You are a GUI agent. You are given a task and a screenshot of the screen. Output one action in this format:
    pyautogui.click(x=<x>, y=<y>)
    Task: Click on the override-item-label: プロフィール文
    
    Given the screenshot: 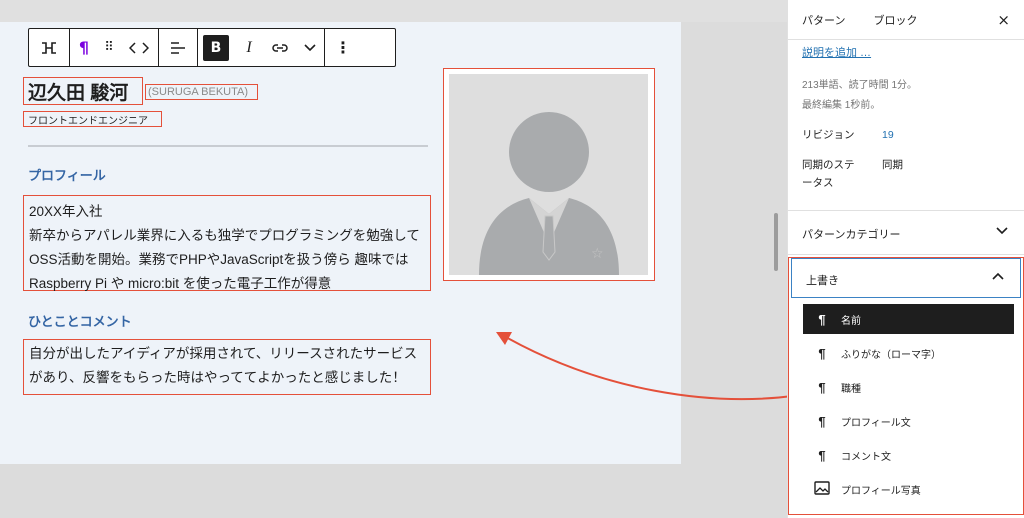 What is the action you would take?
    pyautogui.click(x=876, y=423)
    